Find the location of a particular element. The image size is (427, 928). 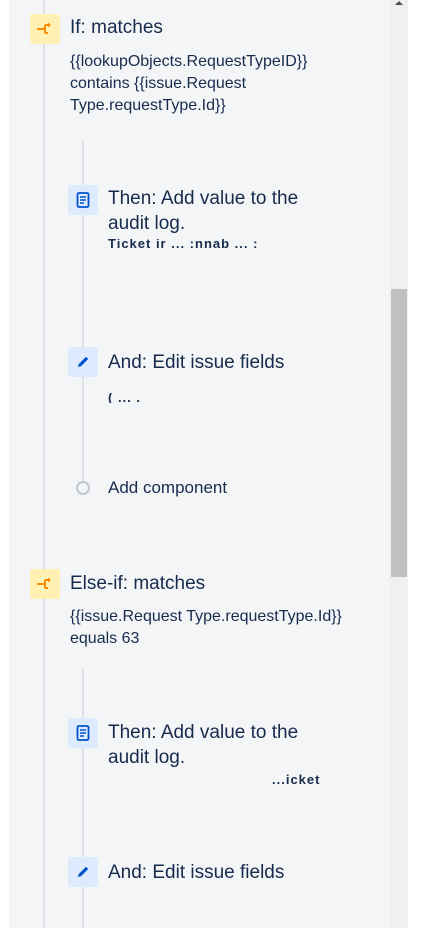

scroll-up-arrow-icon is located at coordinates (399, 5).